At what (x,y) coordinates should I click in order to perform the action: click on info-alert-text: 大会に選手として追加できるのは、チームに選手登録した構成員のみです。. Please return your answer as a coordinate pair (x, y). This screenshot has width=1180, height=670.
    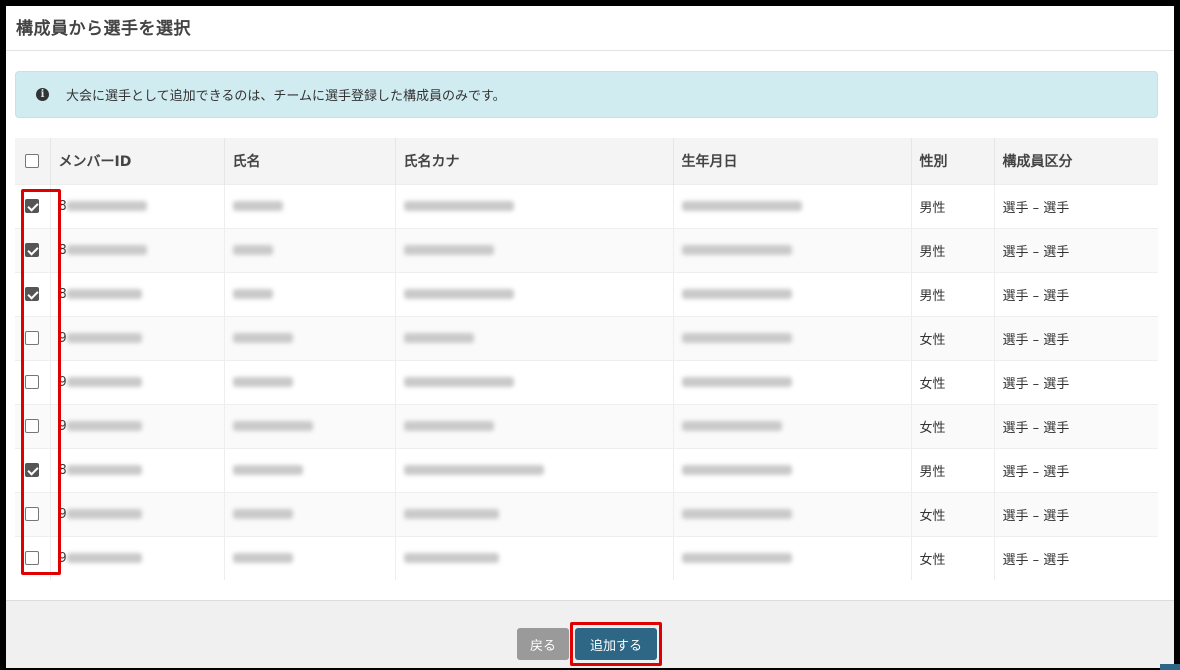
    Looking at the image, I should click on (286, 96).